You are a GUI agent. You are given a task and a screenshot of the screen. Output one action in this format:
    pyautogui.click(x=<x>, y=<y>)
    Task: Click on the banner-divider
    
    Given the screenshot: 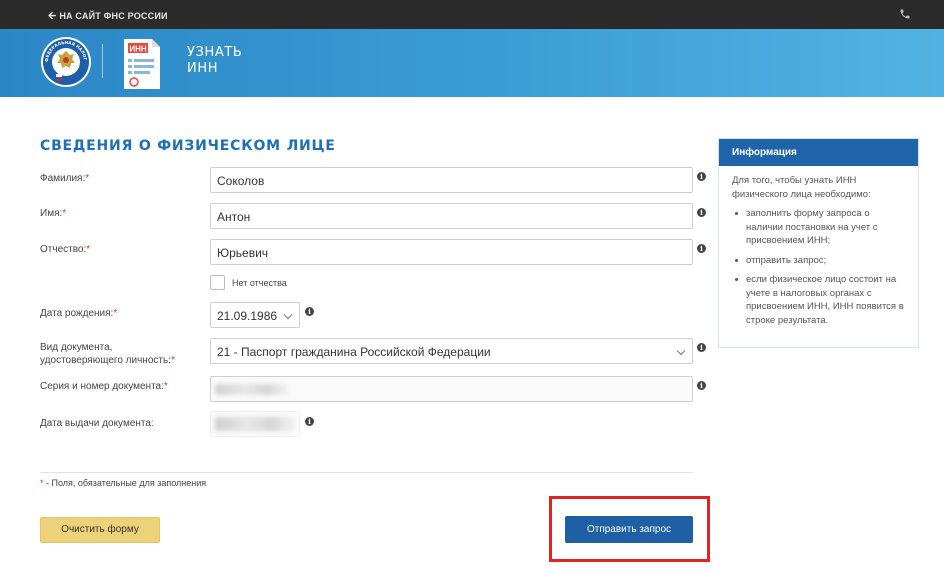 What is the action you would take?
    pyautogui.click(x=102, y=61)
    